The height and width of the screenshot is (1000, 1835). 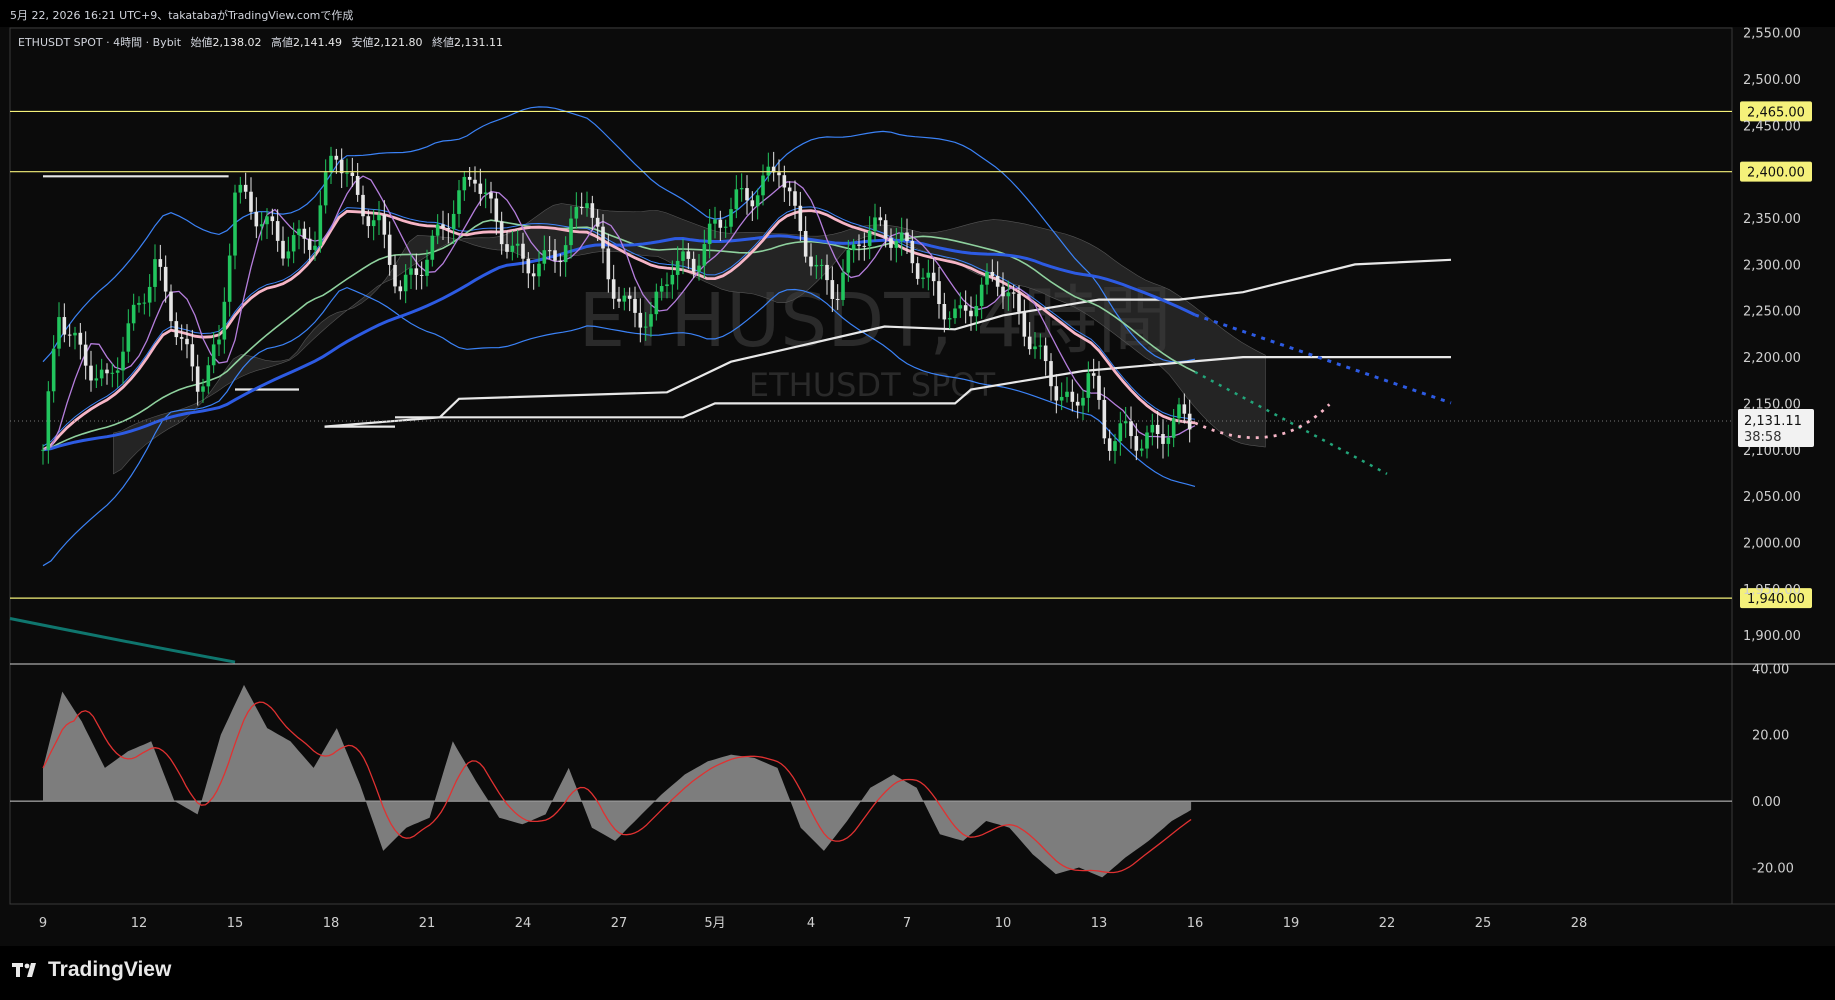 I want to click on time-tick-6: 27, so click(x=619, y=923).